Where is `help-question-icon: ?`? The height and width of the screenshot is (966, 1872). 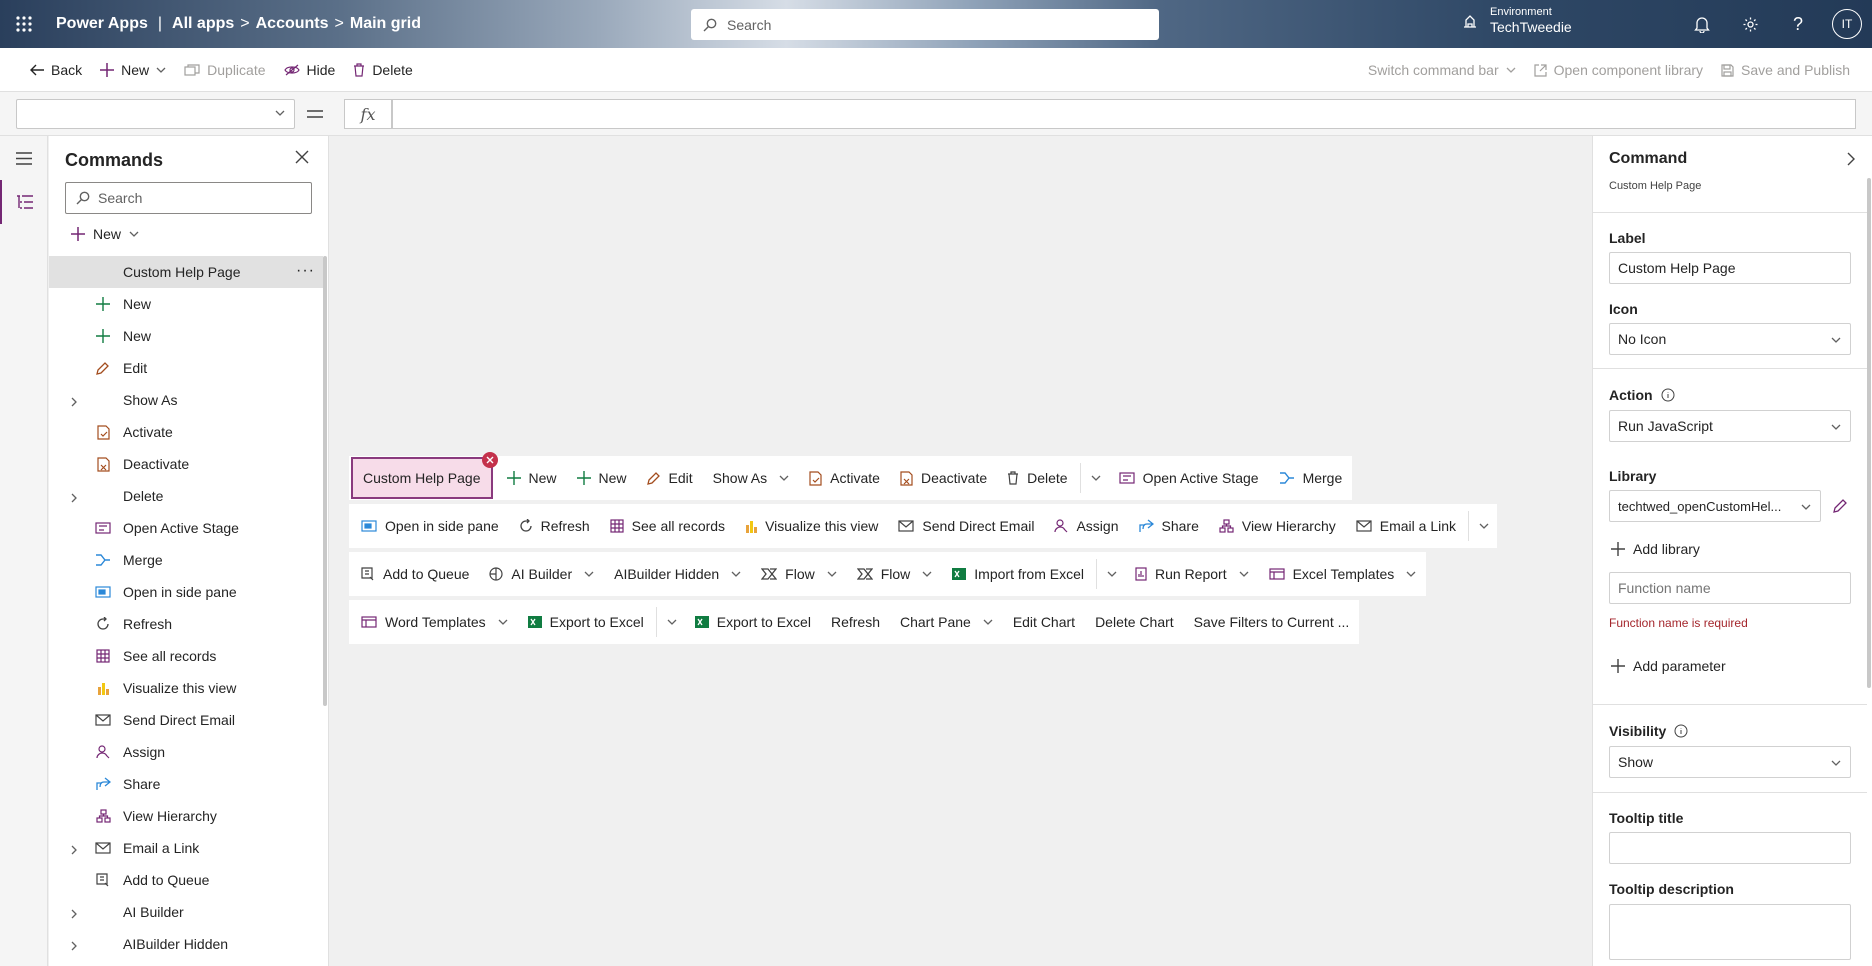
help-question-icon: ? is located at coordinates (1798, 24).